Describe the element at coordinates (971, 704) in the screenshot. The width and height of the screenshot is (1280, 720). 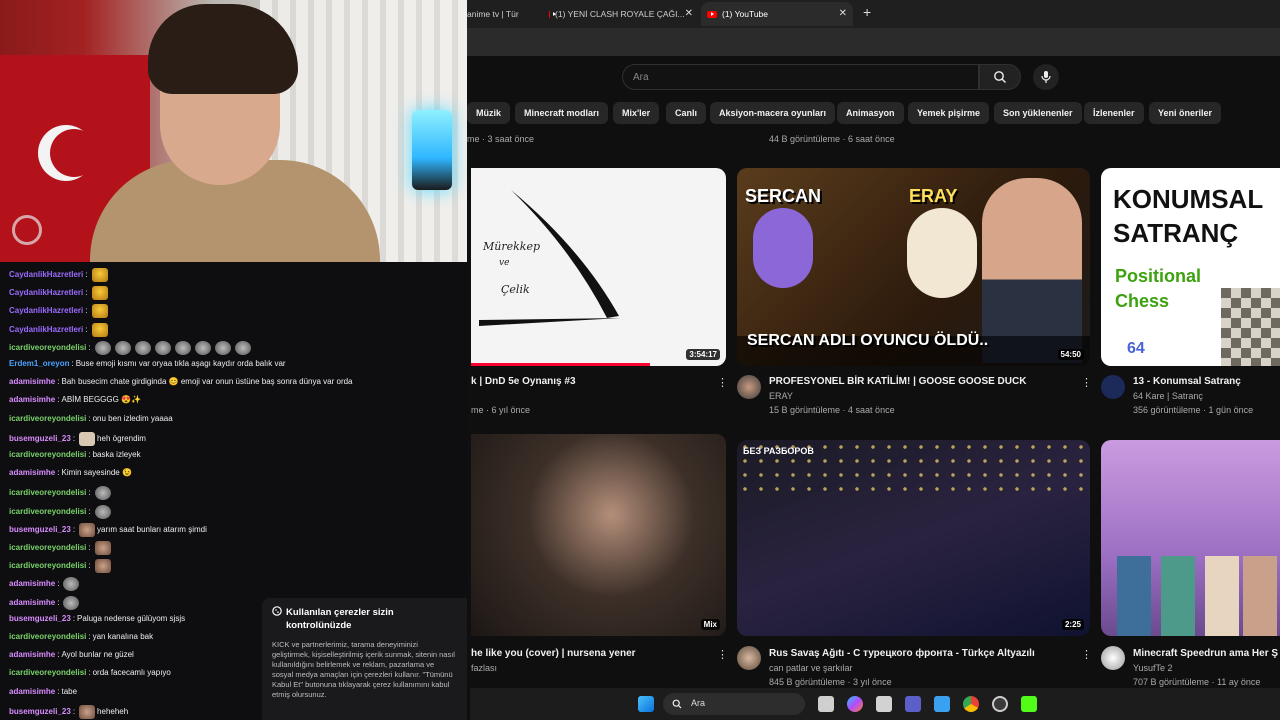
I see `chrome-icon` at that location.